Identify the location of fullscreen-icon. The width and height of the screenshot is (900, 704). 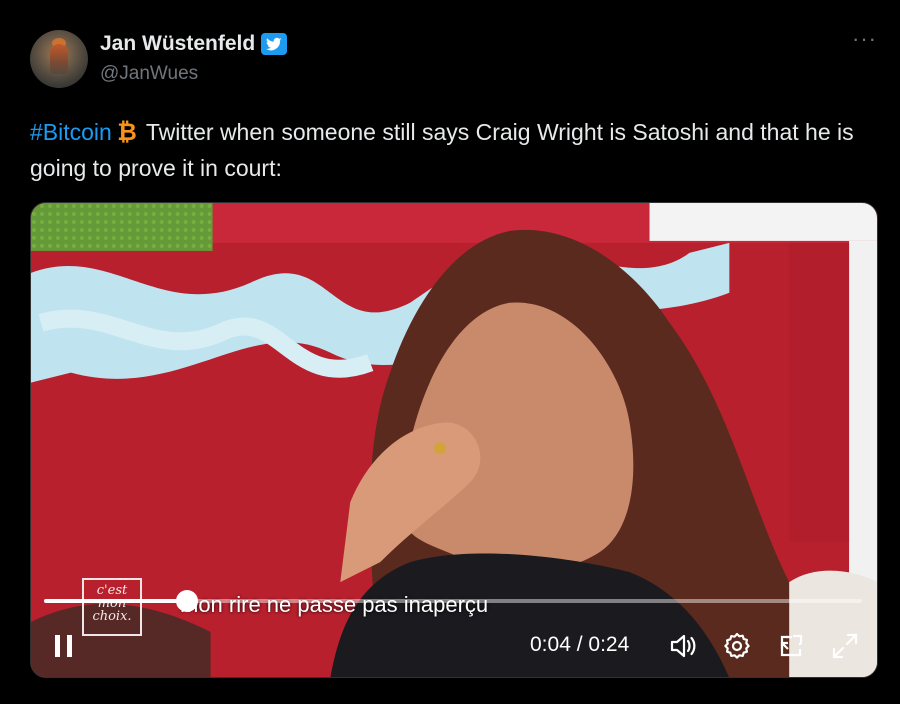
(845, 646).